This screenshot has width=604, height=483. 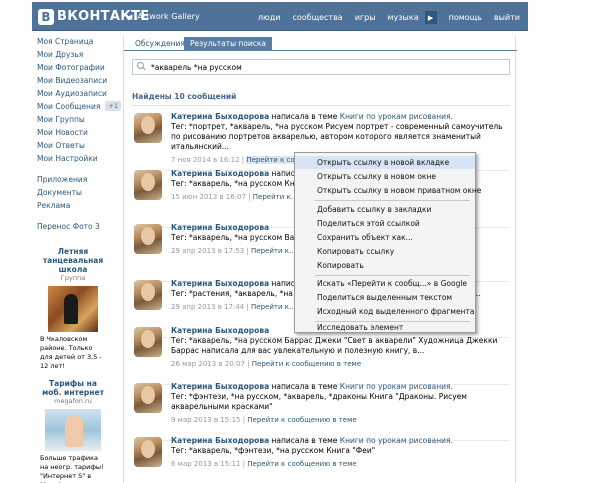 What do you see at coordinates (73, 401) in the screenshot?
I see `ad-subtitle: megafon.ru` at bounding box center [73, 401].